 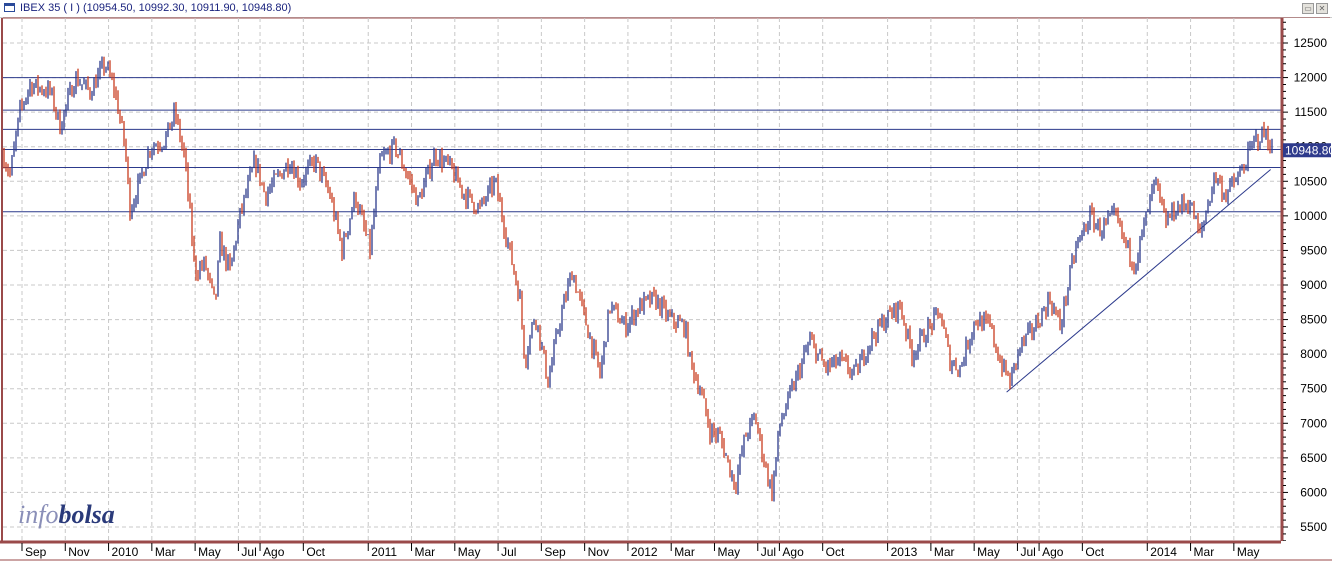 What do you see at coordinates (1313, 389) in the screenshot?
I see `y-tick-label: 7500` at bounding box center [1313, 389].